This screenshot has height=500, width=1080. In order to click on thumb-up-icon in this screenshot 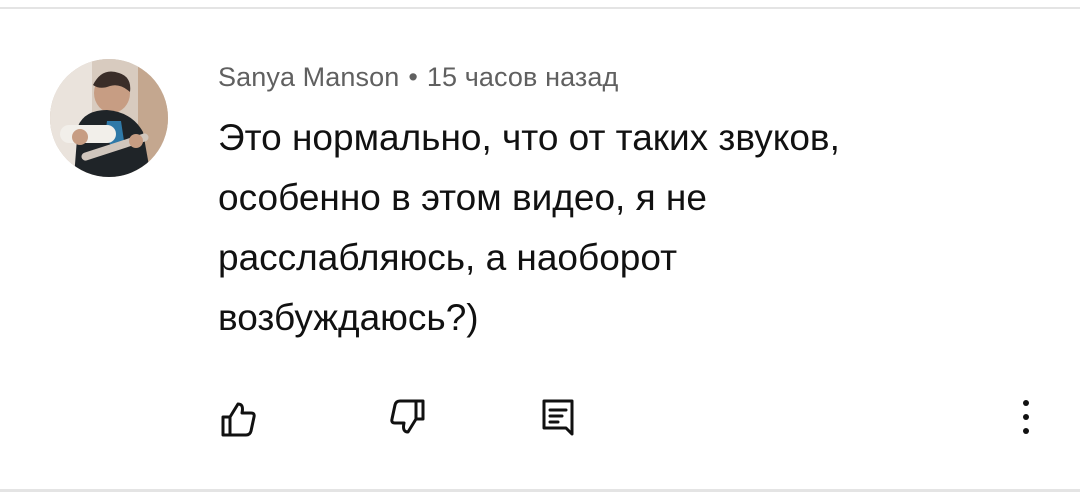, I will do `click(238, 419)`.